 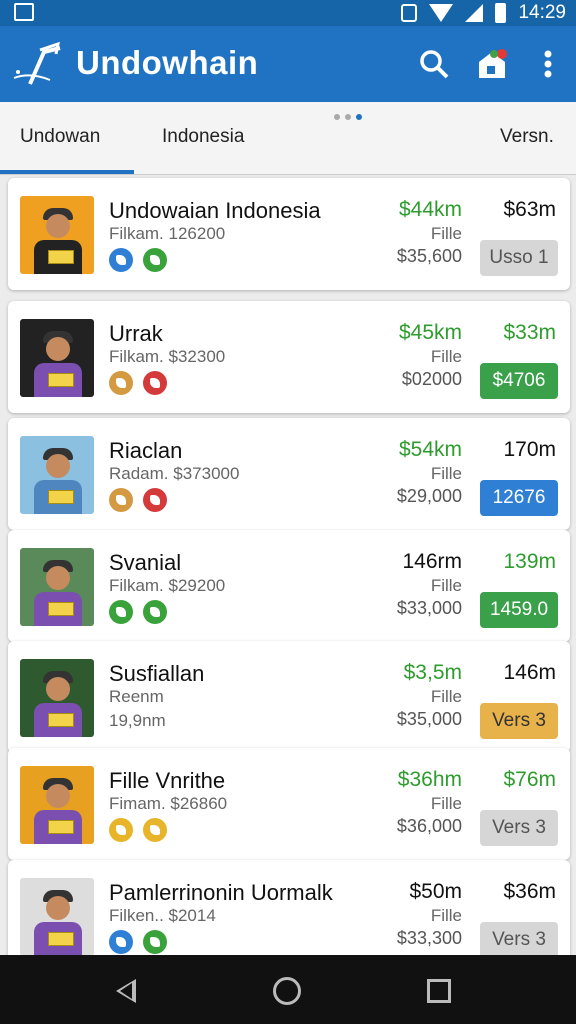 I want to click on item-price: $35,600, so click(x=429, y=256).